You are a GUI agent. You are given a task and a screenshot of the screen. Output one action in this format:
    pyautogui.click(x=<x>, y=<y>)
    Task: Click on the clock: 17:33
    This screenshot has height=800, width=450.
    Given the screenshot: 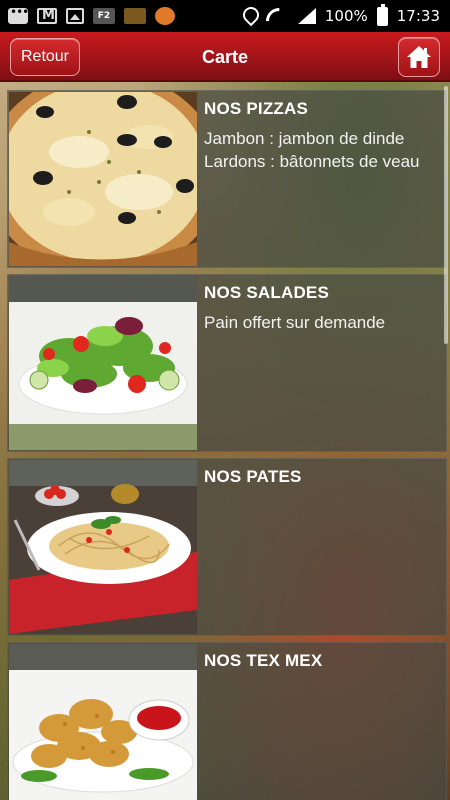 What is the action you would take?
    pyautogui.click(x=418, y=16)
    